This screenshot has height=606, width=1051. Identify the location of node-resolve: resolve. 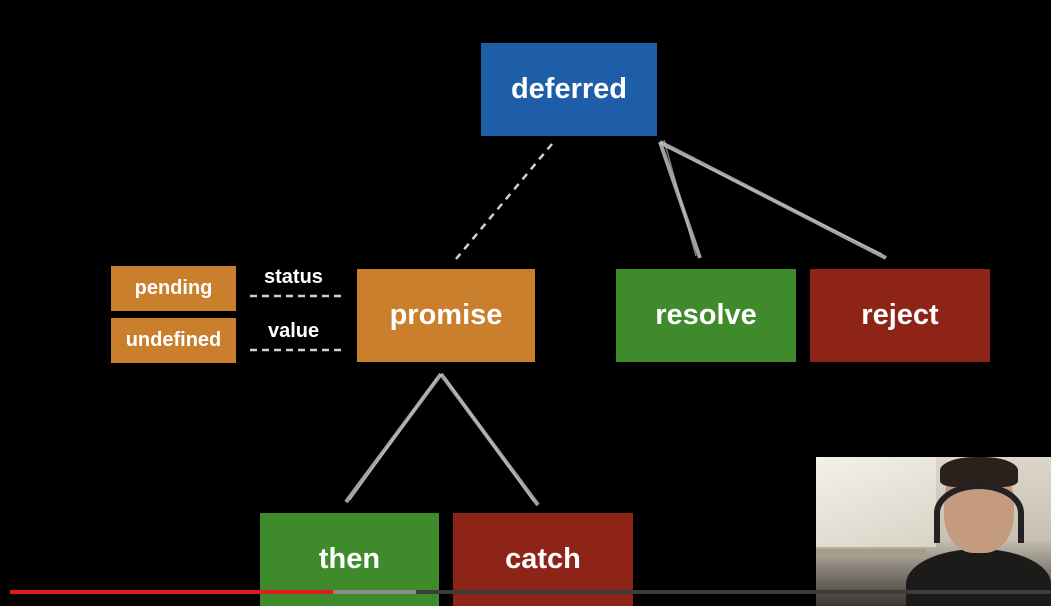
(706, 315).